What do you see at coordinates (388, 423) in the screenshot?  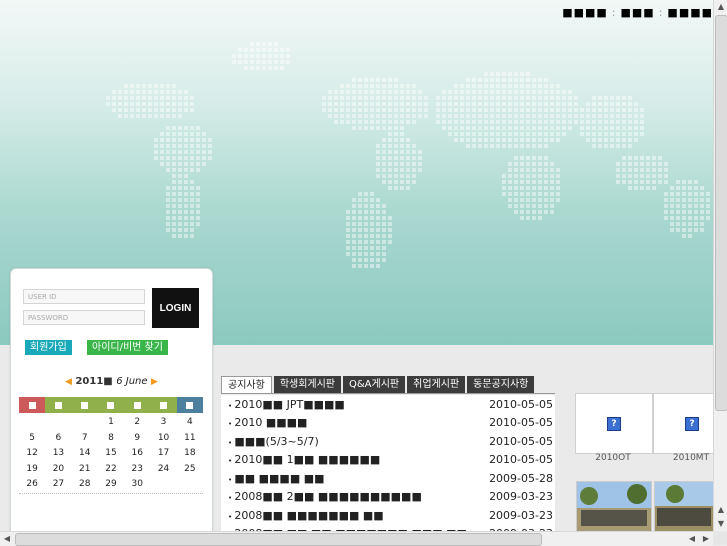 I see `notice-row: 2010 ■■■■ 2010-05-05` at bounding box center [388, 423].